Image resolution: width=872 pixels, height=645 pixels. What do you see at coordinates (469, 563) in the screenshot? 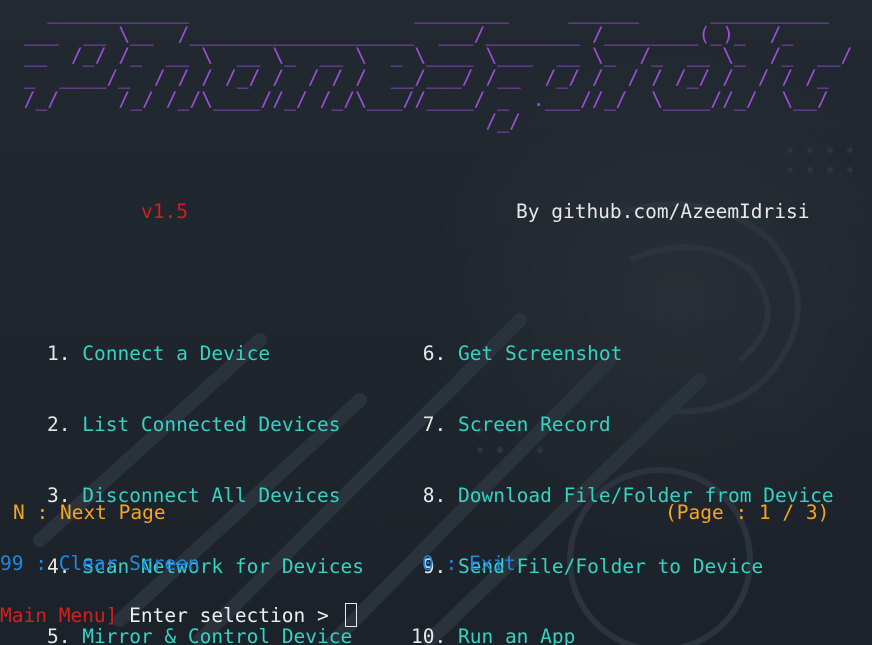
I see `exit-option: 0 : Exit` at bounding box center [469, 563].